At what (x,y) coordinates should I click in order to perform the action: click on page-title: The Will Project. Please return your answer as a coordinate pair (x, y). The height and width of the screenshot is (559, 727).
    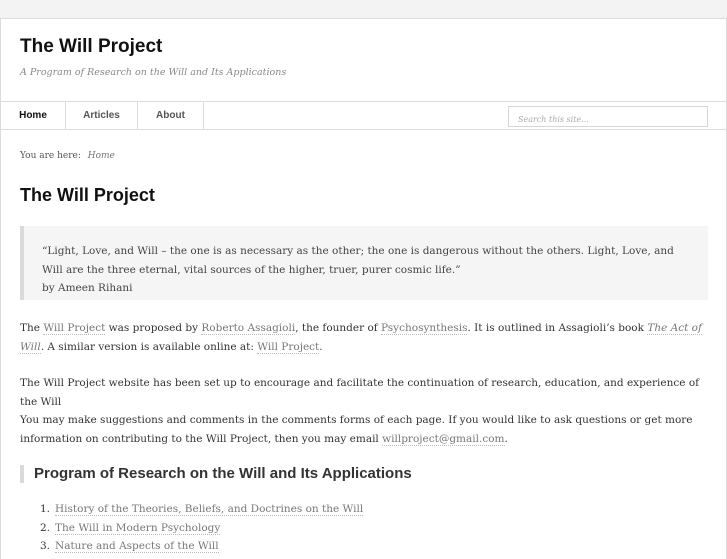
    Looking at the image, I should click on (87, 195).